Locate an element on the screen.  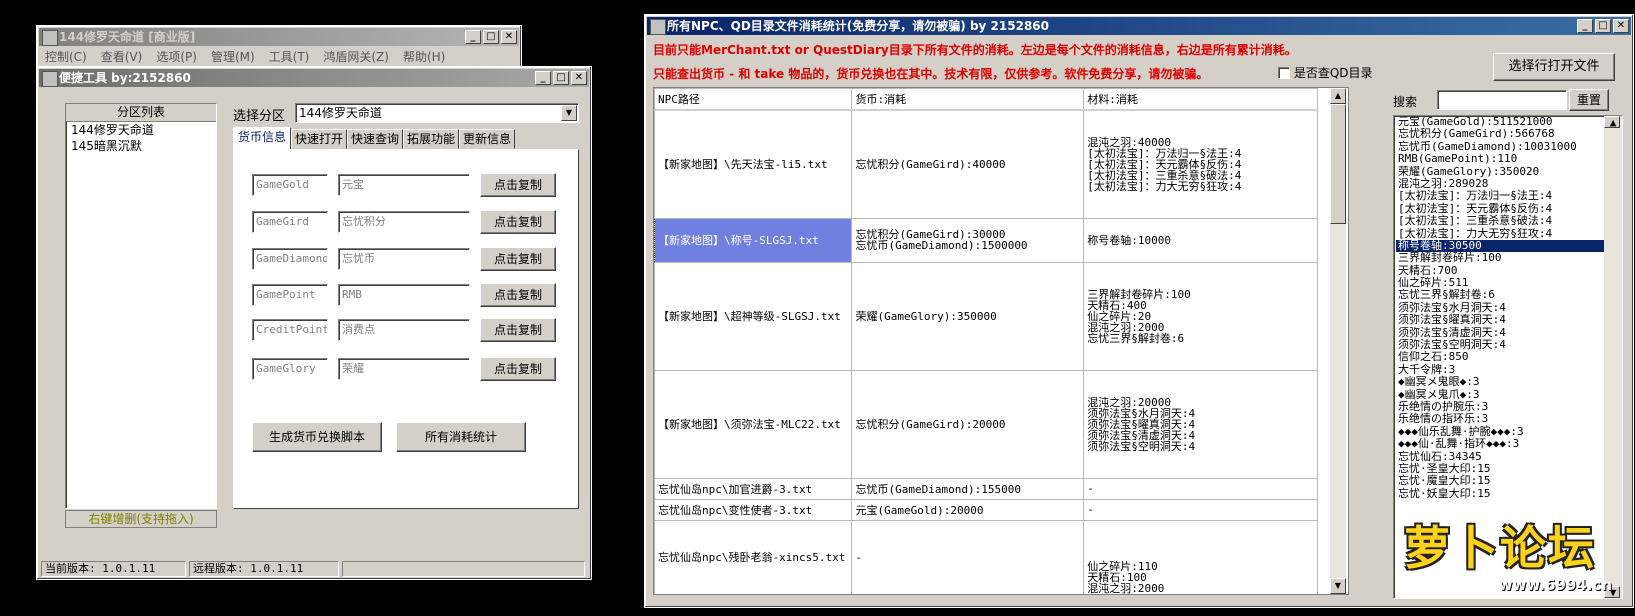
currency-code-field: GameDiamond is located at coordinates (290, 259).